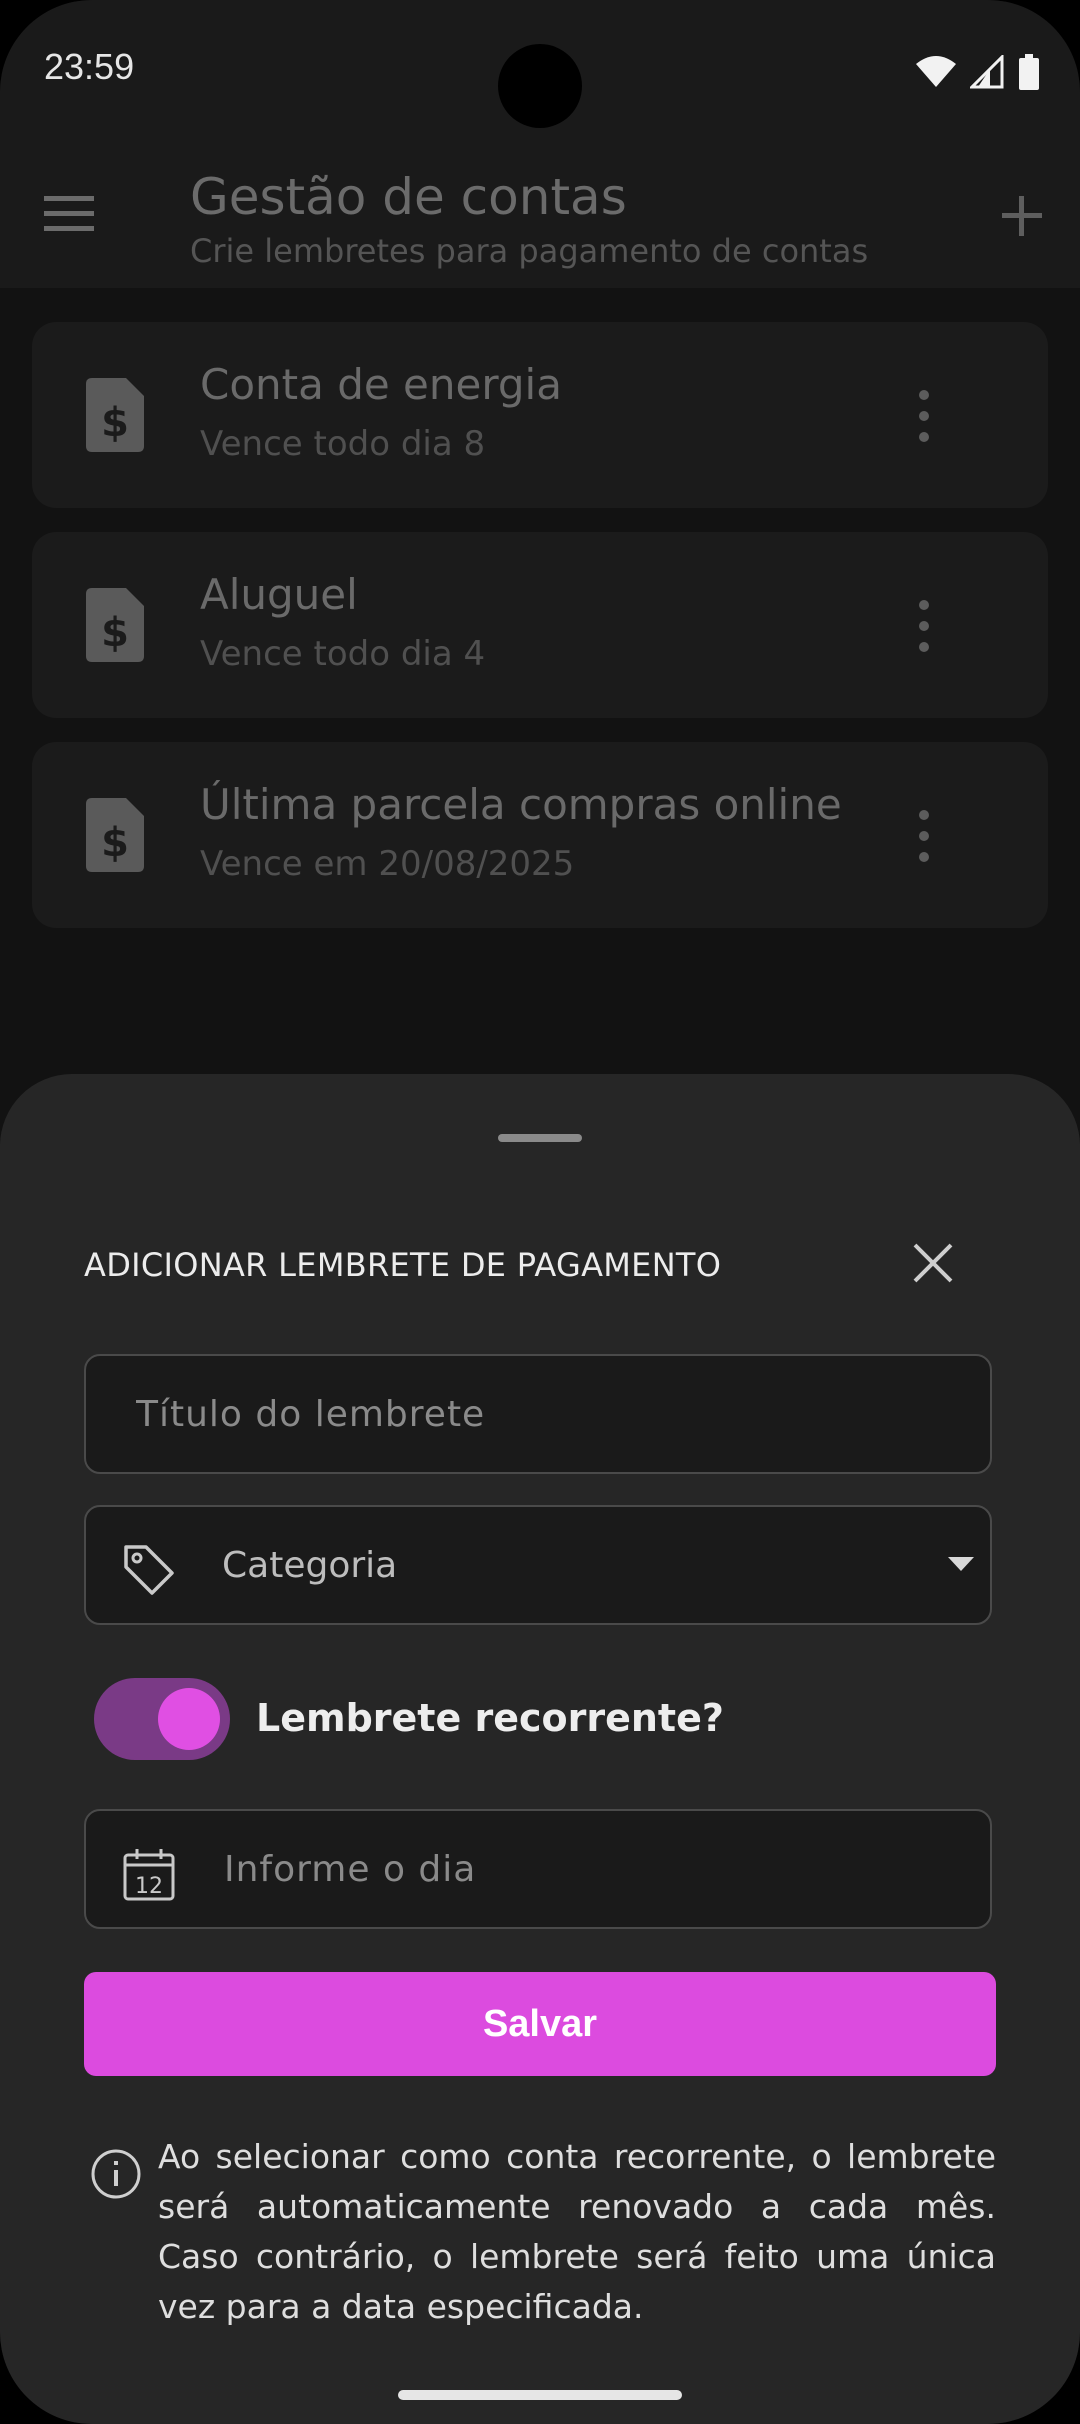 This screenshot has height=2424, width=1080. I want to click on info-icon, so click(116, 2174).